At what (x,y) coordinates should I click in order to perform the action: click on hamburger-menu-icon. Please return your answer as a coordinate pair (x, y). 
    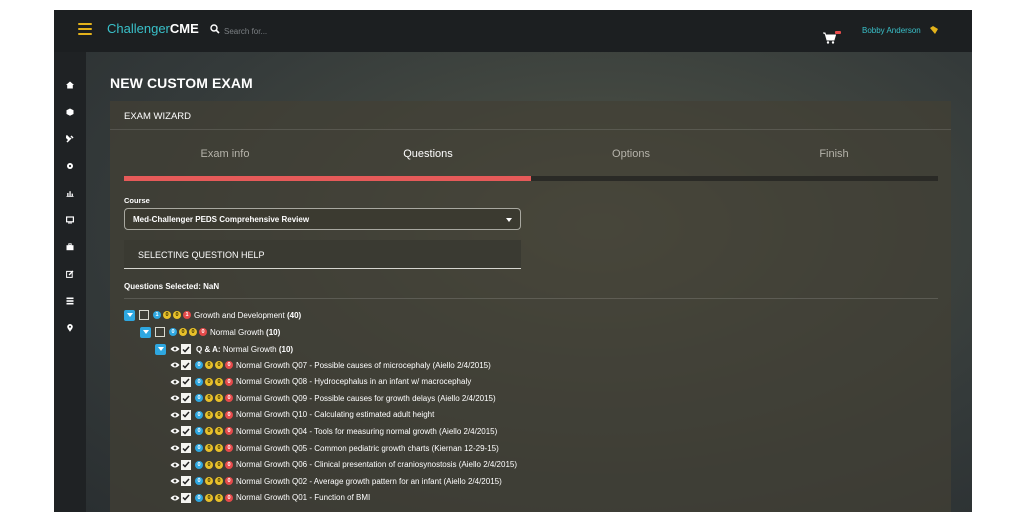
    Looking at the image, I should click on (85, 29).